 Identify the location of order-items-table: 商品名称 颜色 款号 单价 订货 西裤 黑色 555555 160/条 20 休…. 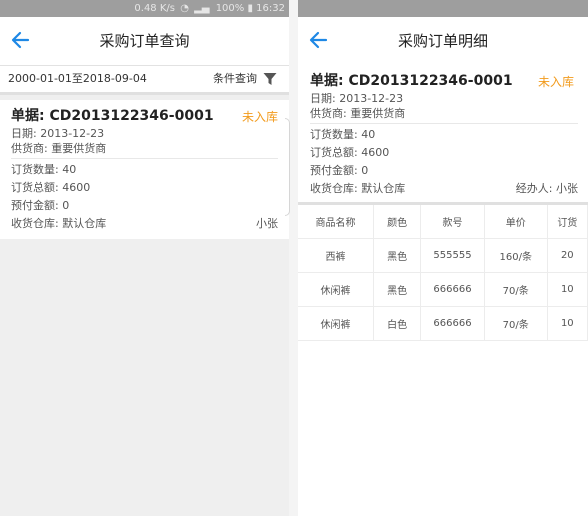
(443, 273).